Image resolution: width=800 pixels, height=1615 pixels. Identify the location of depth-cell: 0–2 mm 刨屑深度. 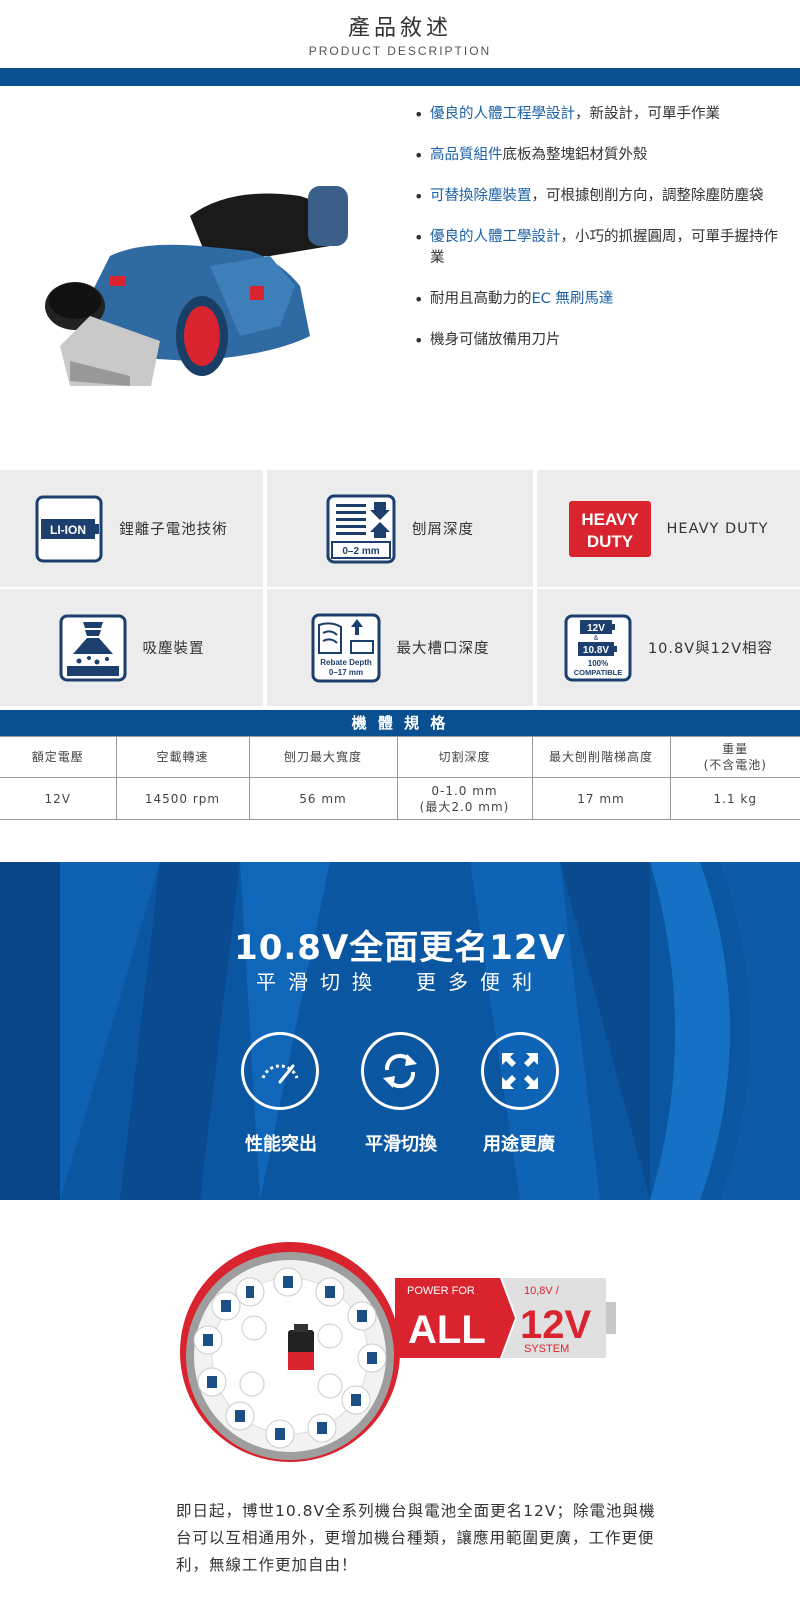
(400, 528).